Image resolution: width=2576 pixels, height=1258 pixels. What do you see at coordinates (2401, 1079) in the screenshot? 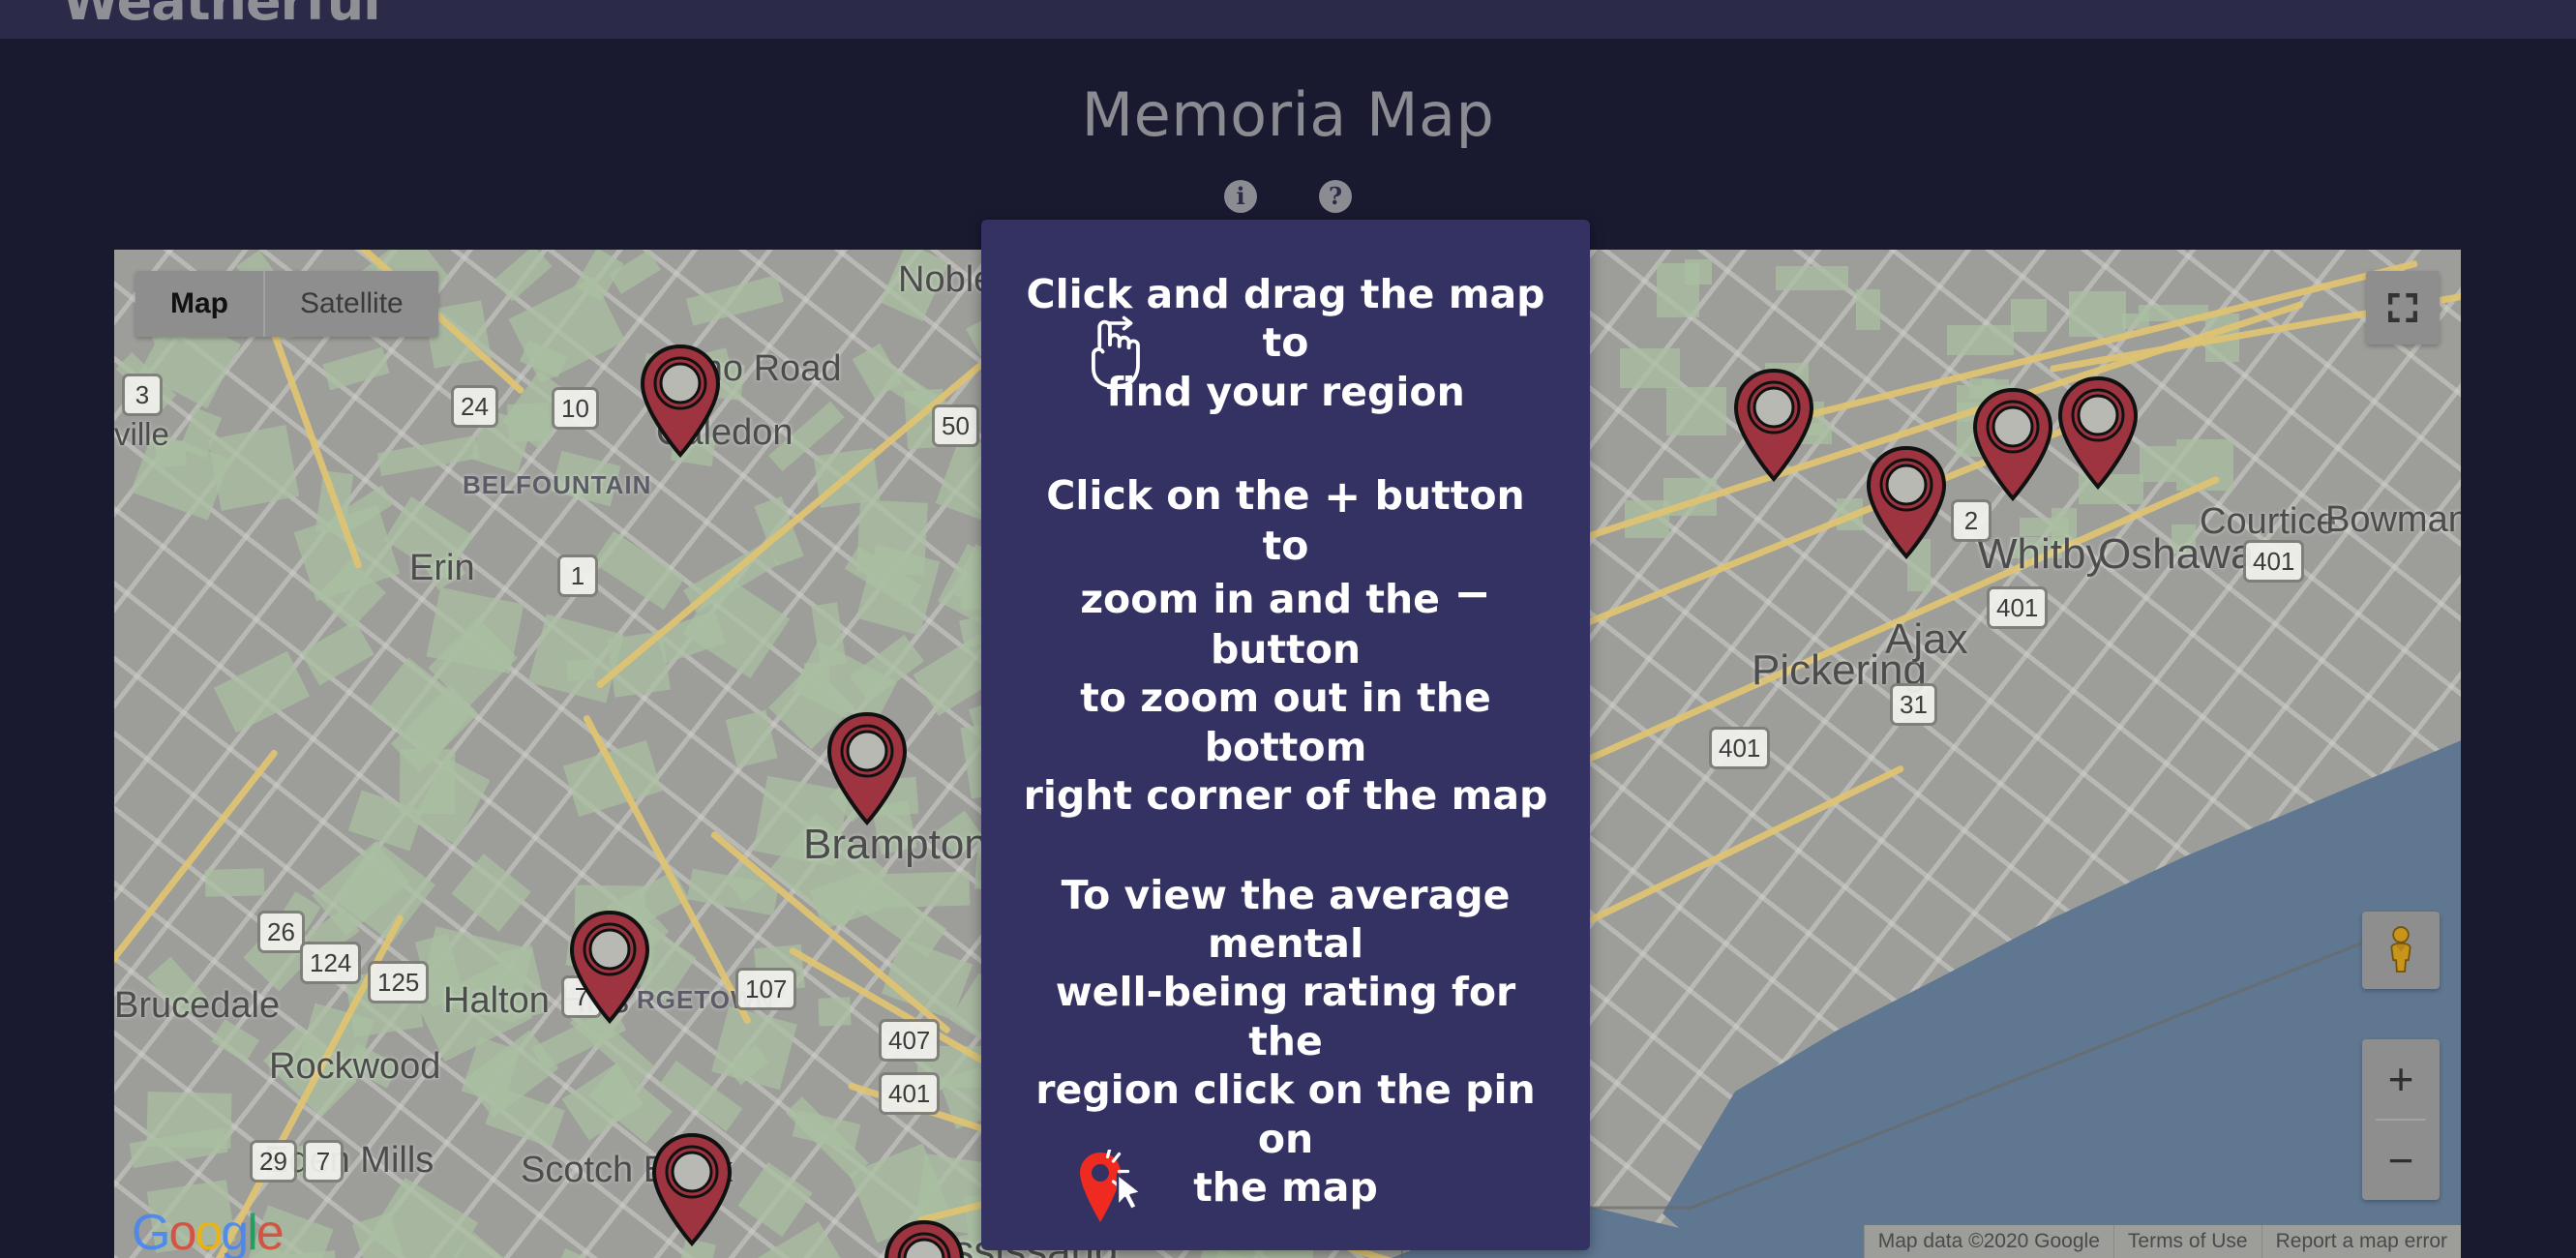
I see `zoom-in-button: +` at bounding box center [2401, 1079].